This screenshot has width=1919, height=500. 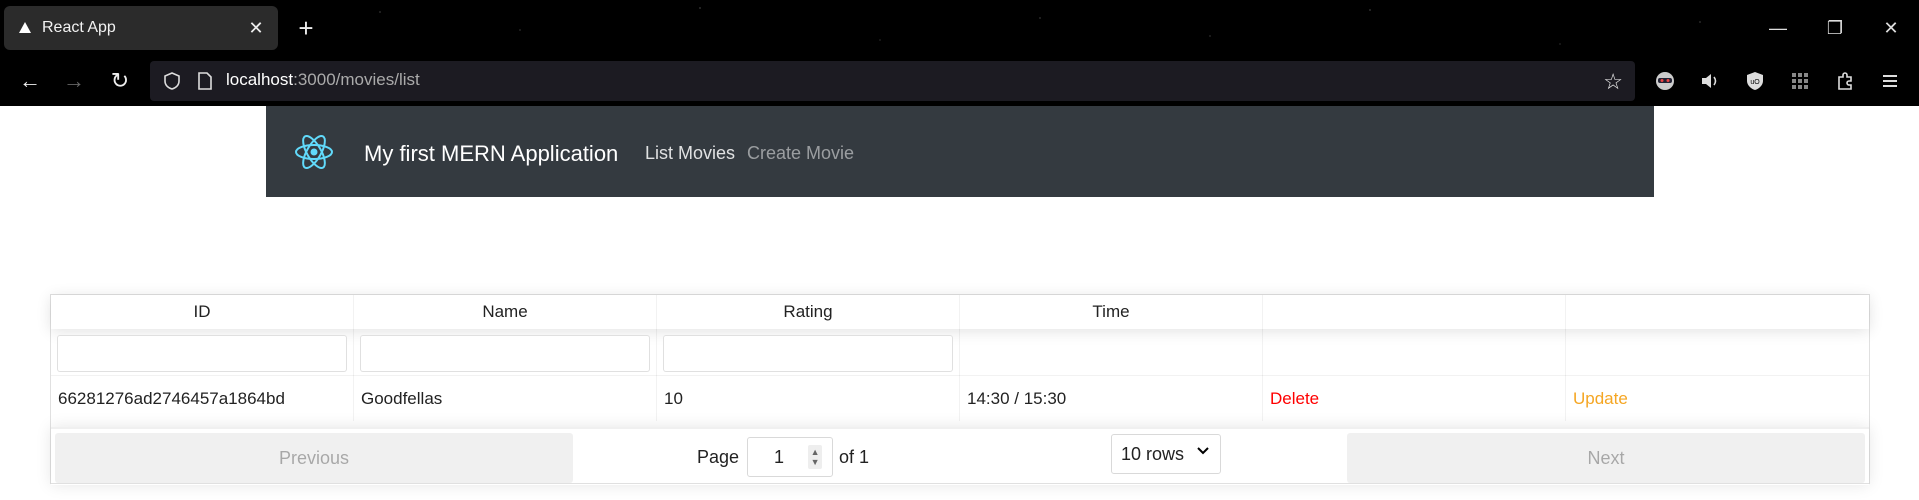 What do you see at coordinates (1800, 81) in the screenshot?
I see `apps-grid-icon` at bounding box center [1800, 81].